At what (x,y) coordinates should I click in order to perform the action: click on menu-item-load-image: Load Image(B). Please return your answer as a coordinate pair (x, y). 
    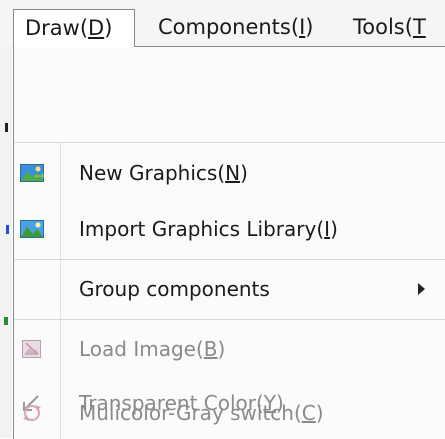
    Looking at the image, I should click on (229, 349).